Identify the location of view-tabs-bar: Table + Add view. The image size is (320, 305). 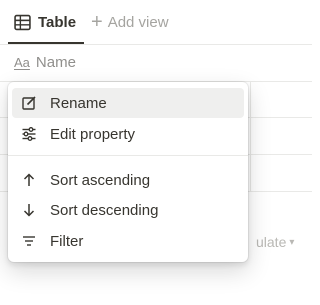
(156, 22).